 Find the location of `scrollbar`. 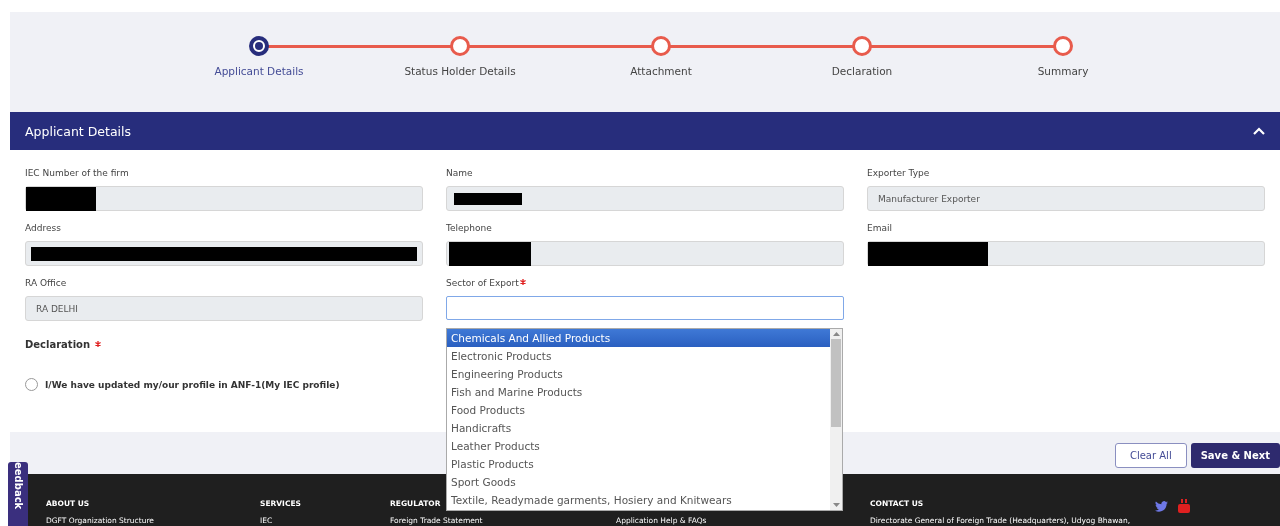

scrollbar is located at coordinates (836, 419).